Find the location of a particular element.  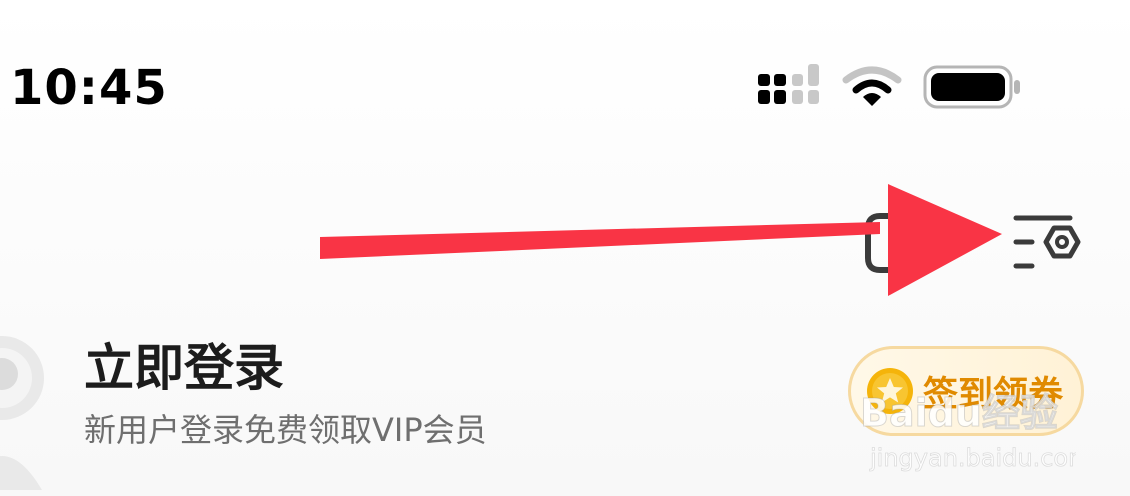

login-subtitle: 新用户登录免费领取VIP会员 is located at coordinates (285, 430).